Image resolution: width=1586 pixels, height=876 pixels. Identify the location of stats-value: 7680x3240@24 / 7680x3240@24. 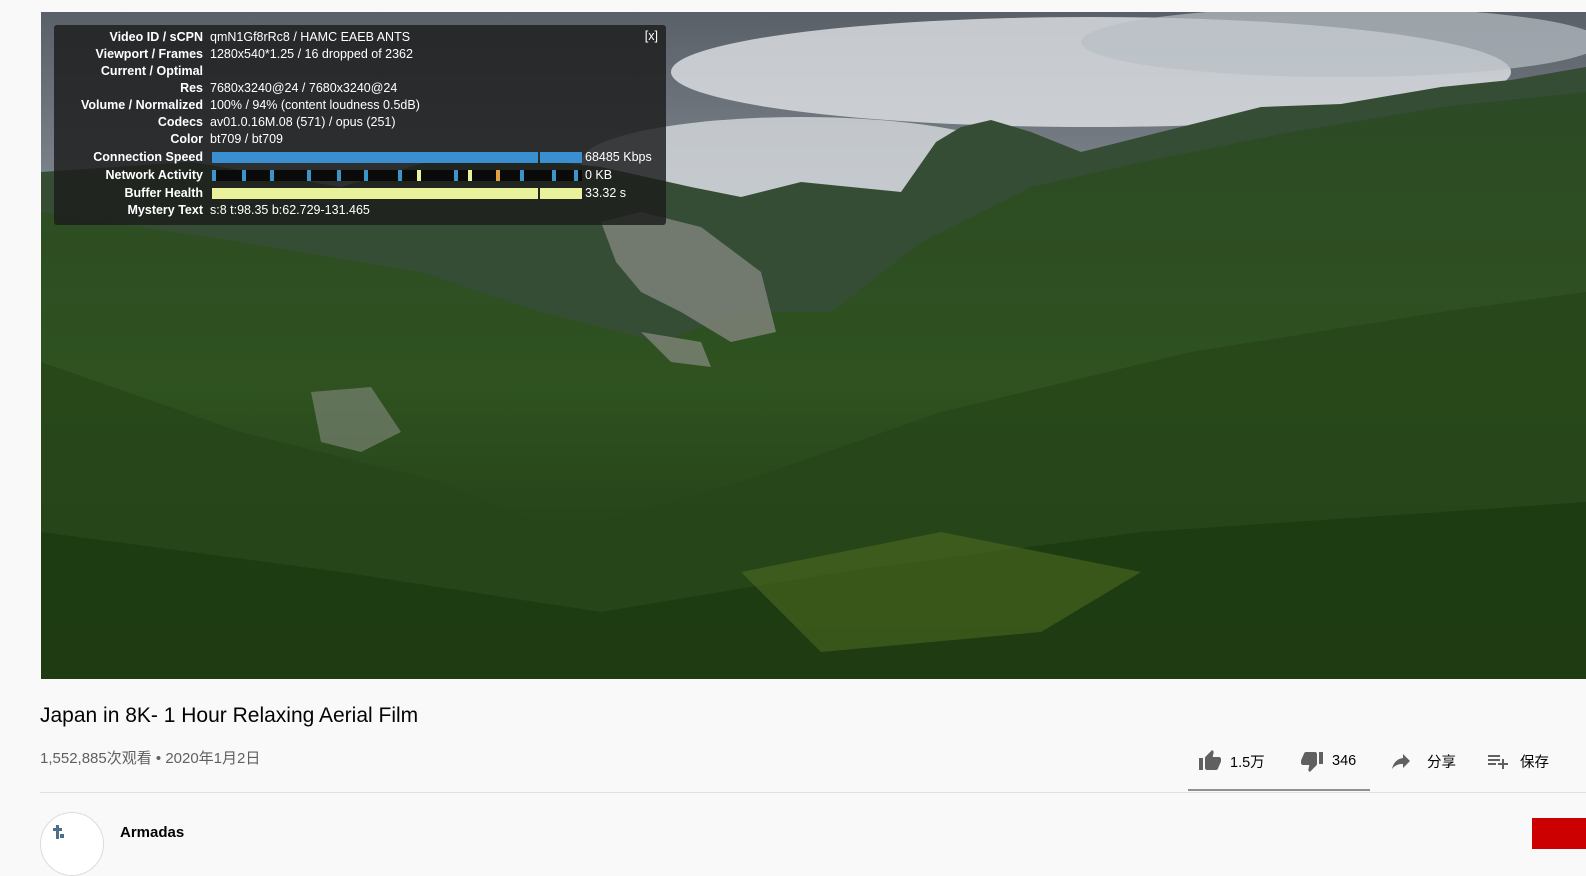
(304, 88).